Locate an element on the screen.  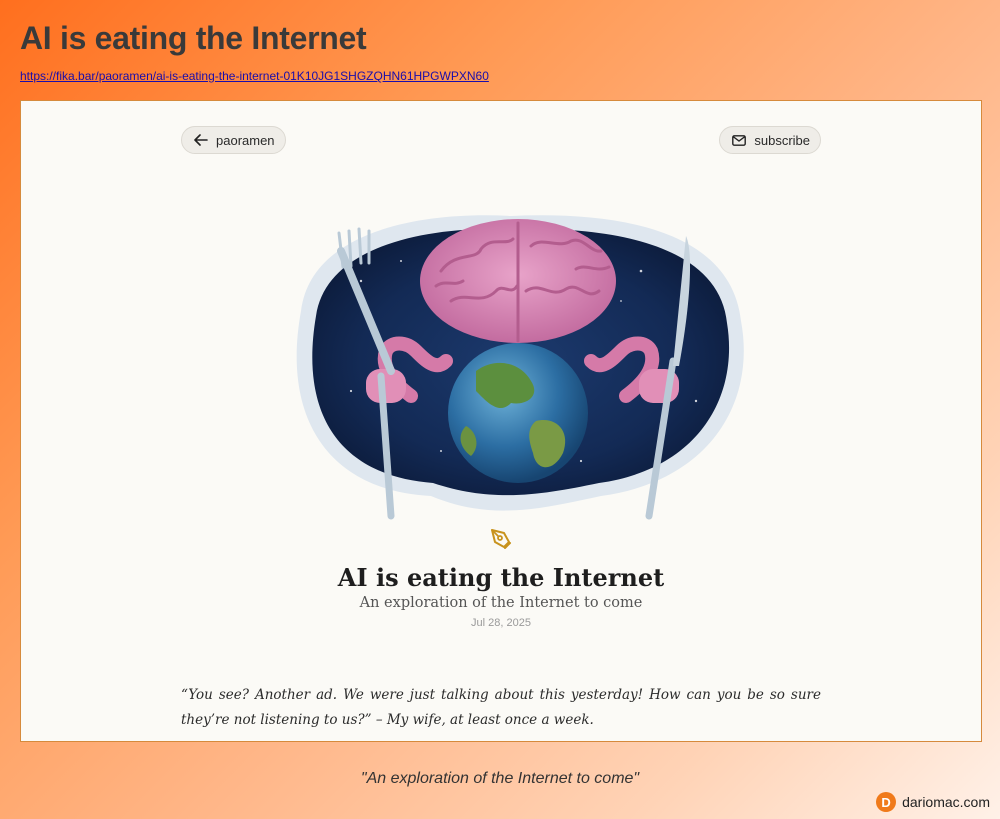
brand-logo-icon: D is located at coordinates (886, 802).